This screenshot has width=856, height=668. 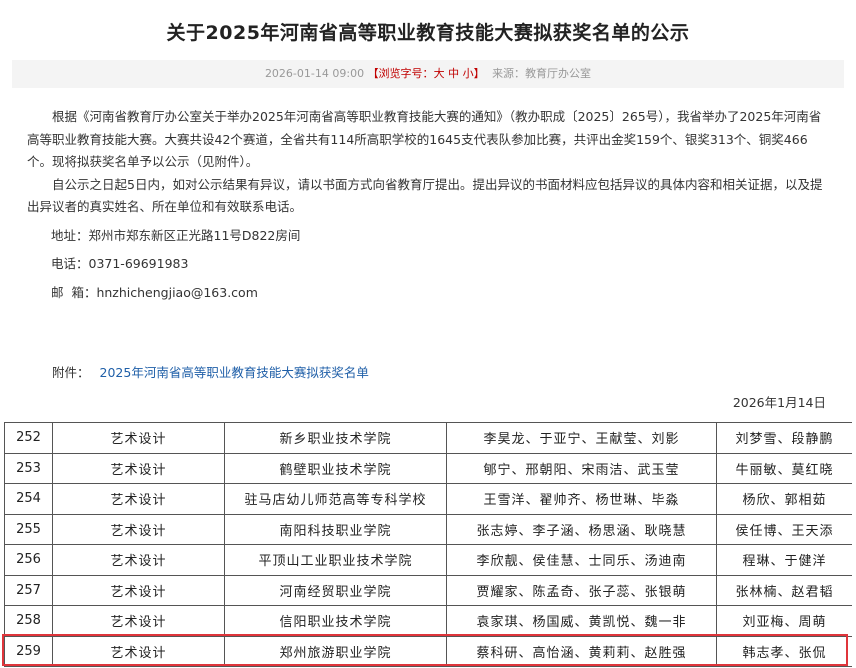 I want to click on font-size-medium-button: 中, so click(x=453, y=73).